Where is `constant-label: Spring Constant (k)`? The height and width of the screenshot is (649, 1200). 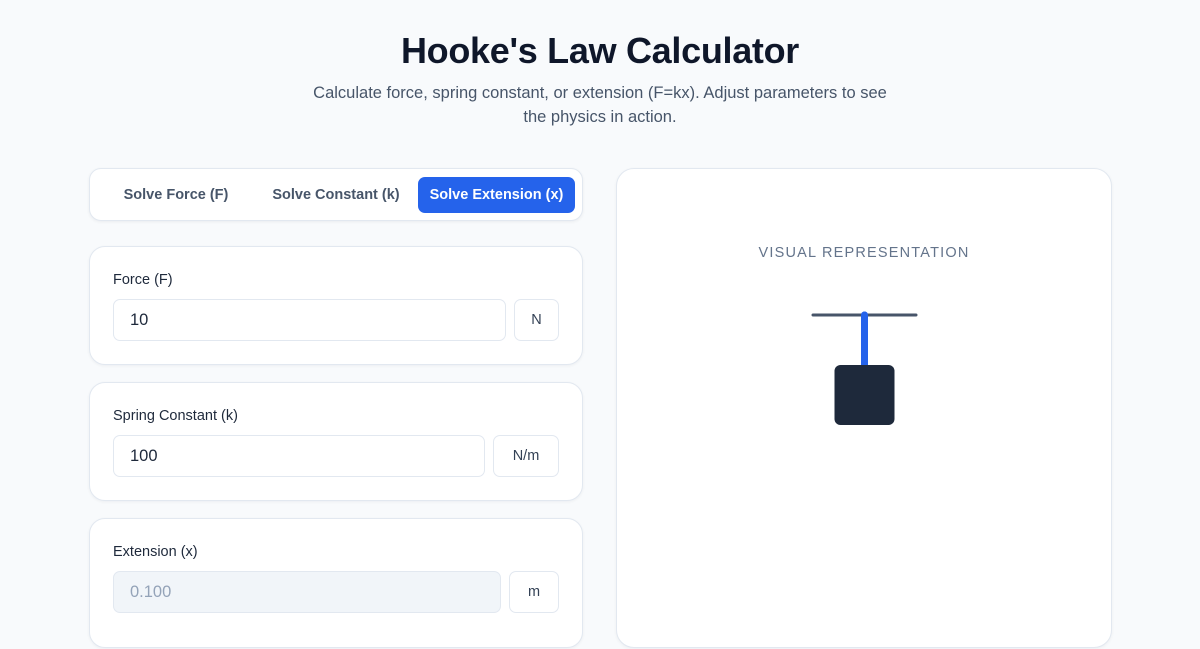
constant-label: Spring Constant (k) is located at coordinates (175, 416).